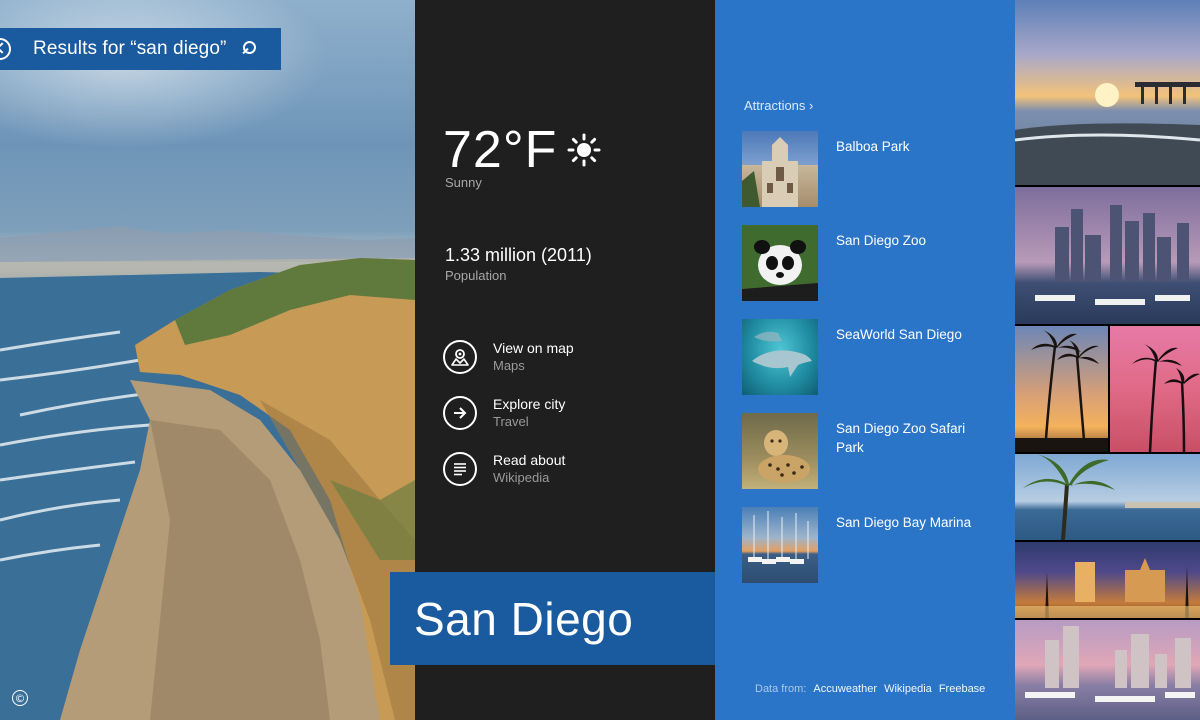 This screenshot has height=720, width=1200. What do you see at coordinates (867, 357) in the screenshot?
I see `attraction-item-seaworld: SeaWorld San Diego` at bounding box center [867, 357].